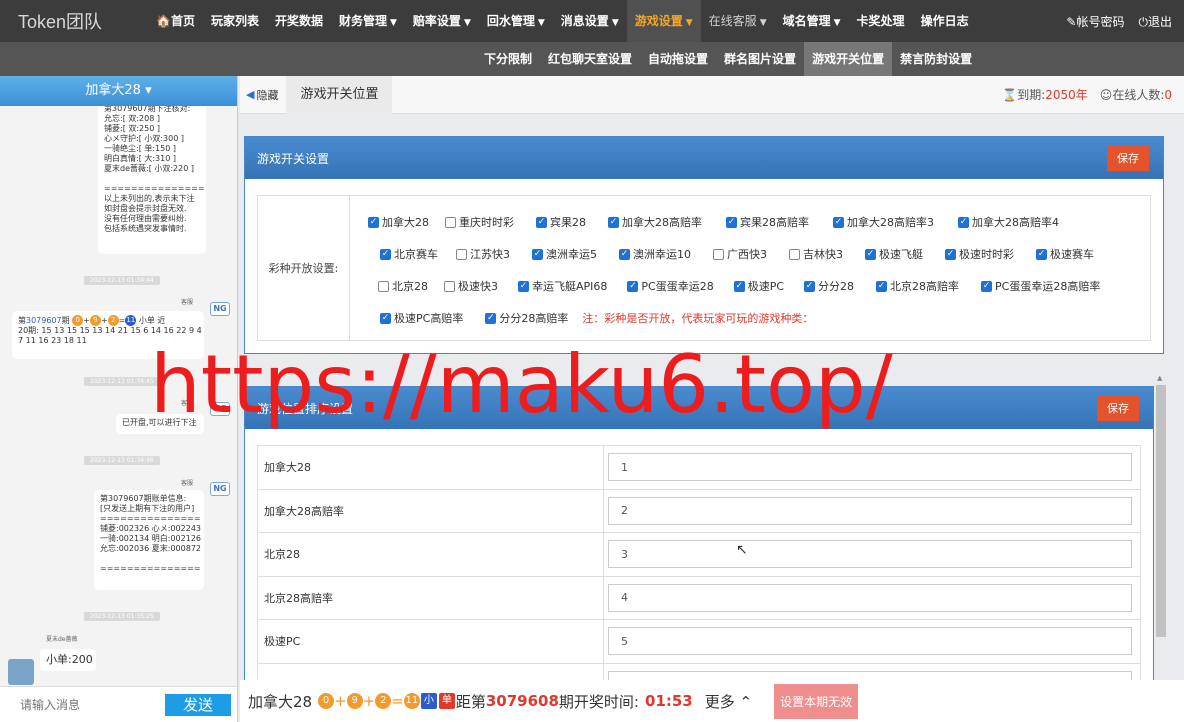  What do you see at coordinates (508, 59) in the screenshot?
I see `subnav-item-0: 下分限制` at bounding box center [508, 59].